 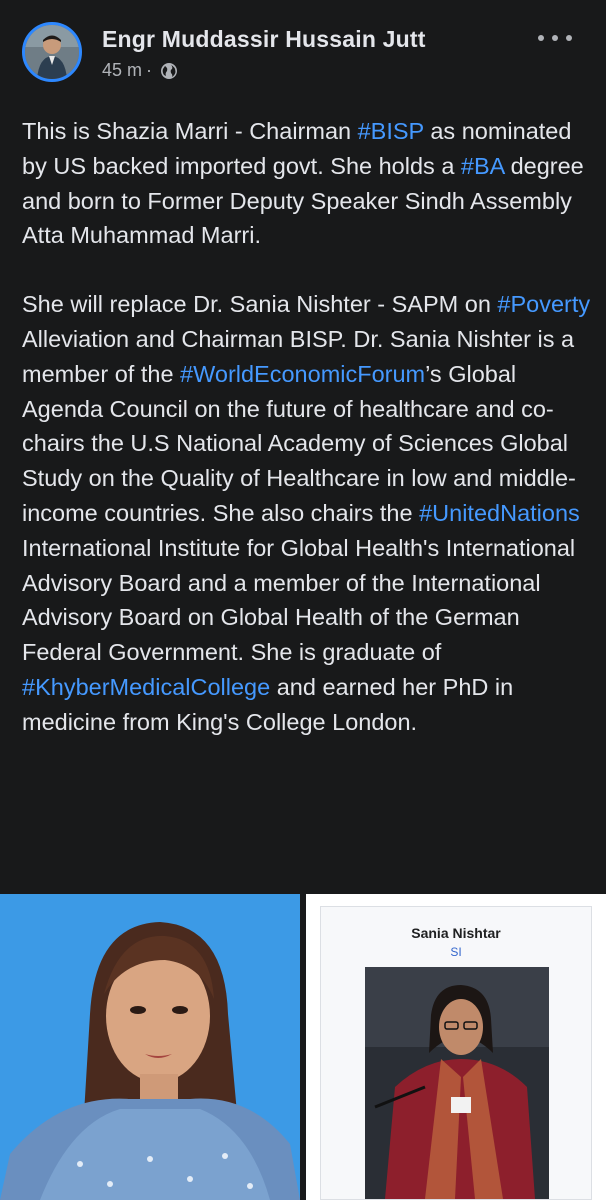 I want to click on portrait-image, so click(x=150, y=1047).